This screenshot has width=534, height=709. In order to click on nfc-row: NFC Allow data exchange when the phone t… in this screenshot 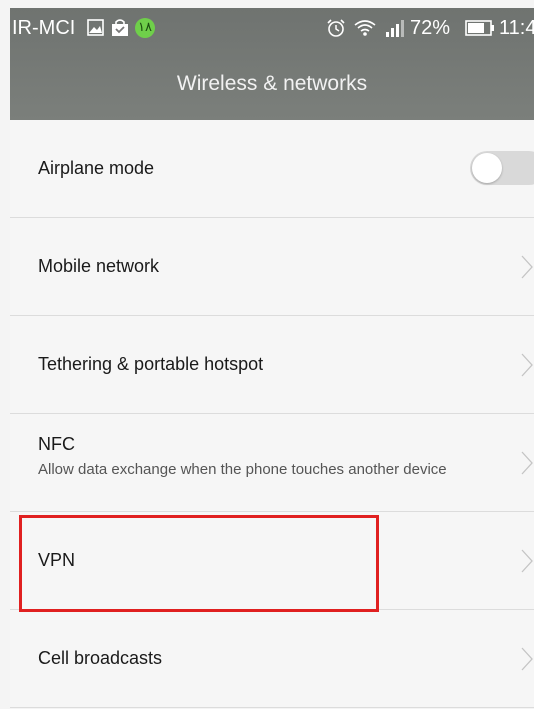, I will do `click(272, 463)`.